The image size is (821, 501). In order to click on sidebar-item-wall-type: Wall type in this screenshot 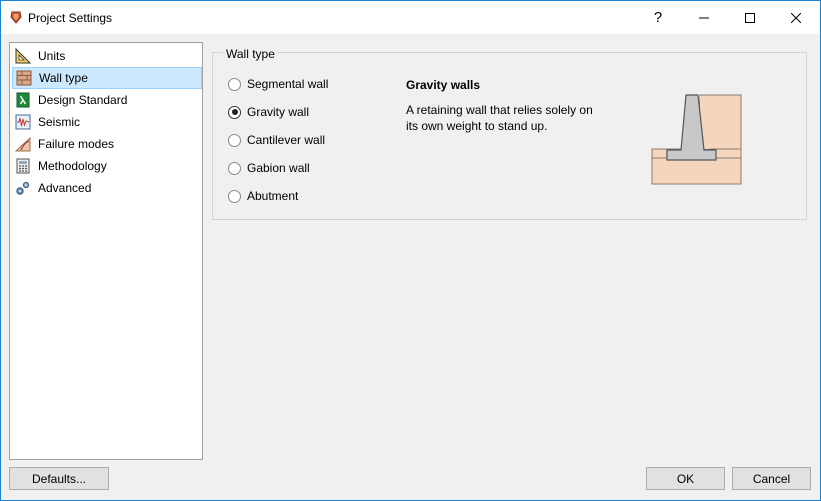, I will do `click(107, 78)`.